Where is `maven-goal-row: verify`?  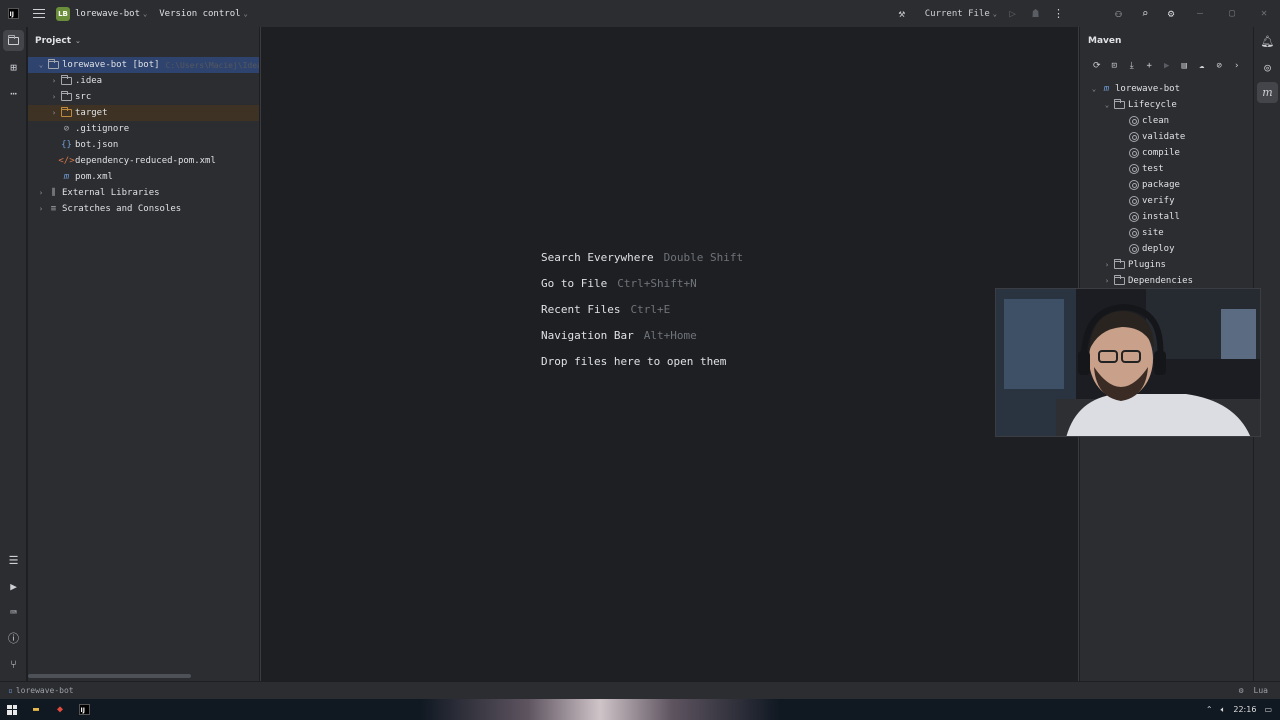
maven-goal-row: verify is located at coordinates (1166, 201).